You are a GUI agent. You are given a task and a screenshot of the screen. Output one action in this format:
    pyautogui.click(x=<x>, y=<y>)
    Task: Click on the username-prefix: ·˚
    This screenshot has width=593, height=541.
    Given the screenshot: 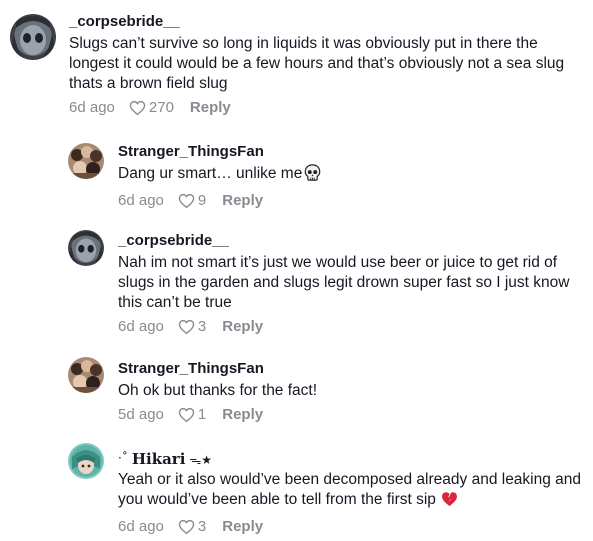 What is the action you would take?
    pyautogui.click(x=123, y=458)
    